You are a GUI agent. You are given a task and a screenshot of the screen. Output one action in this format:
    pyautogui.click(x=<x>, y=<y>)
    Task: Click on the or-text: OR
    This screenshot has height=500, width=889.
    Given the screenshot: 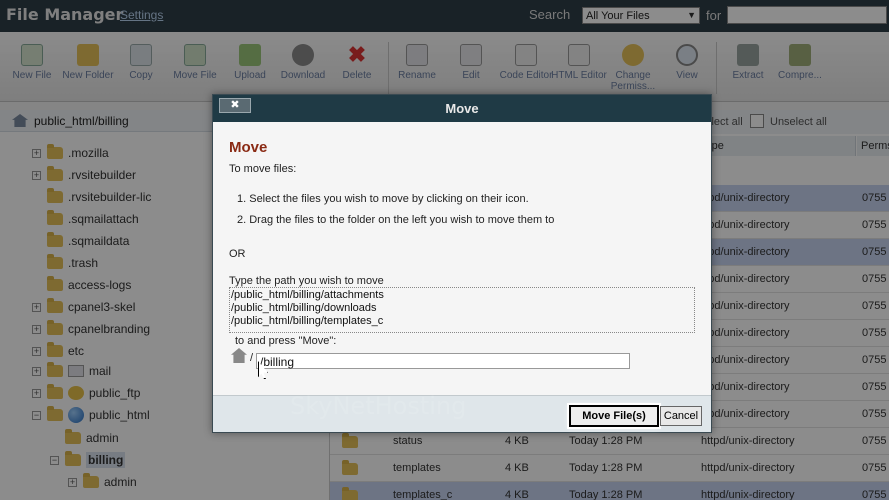 What is the action you would take?
    pyautogui.click(x=237, y=254)
    